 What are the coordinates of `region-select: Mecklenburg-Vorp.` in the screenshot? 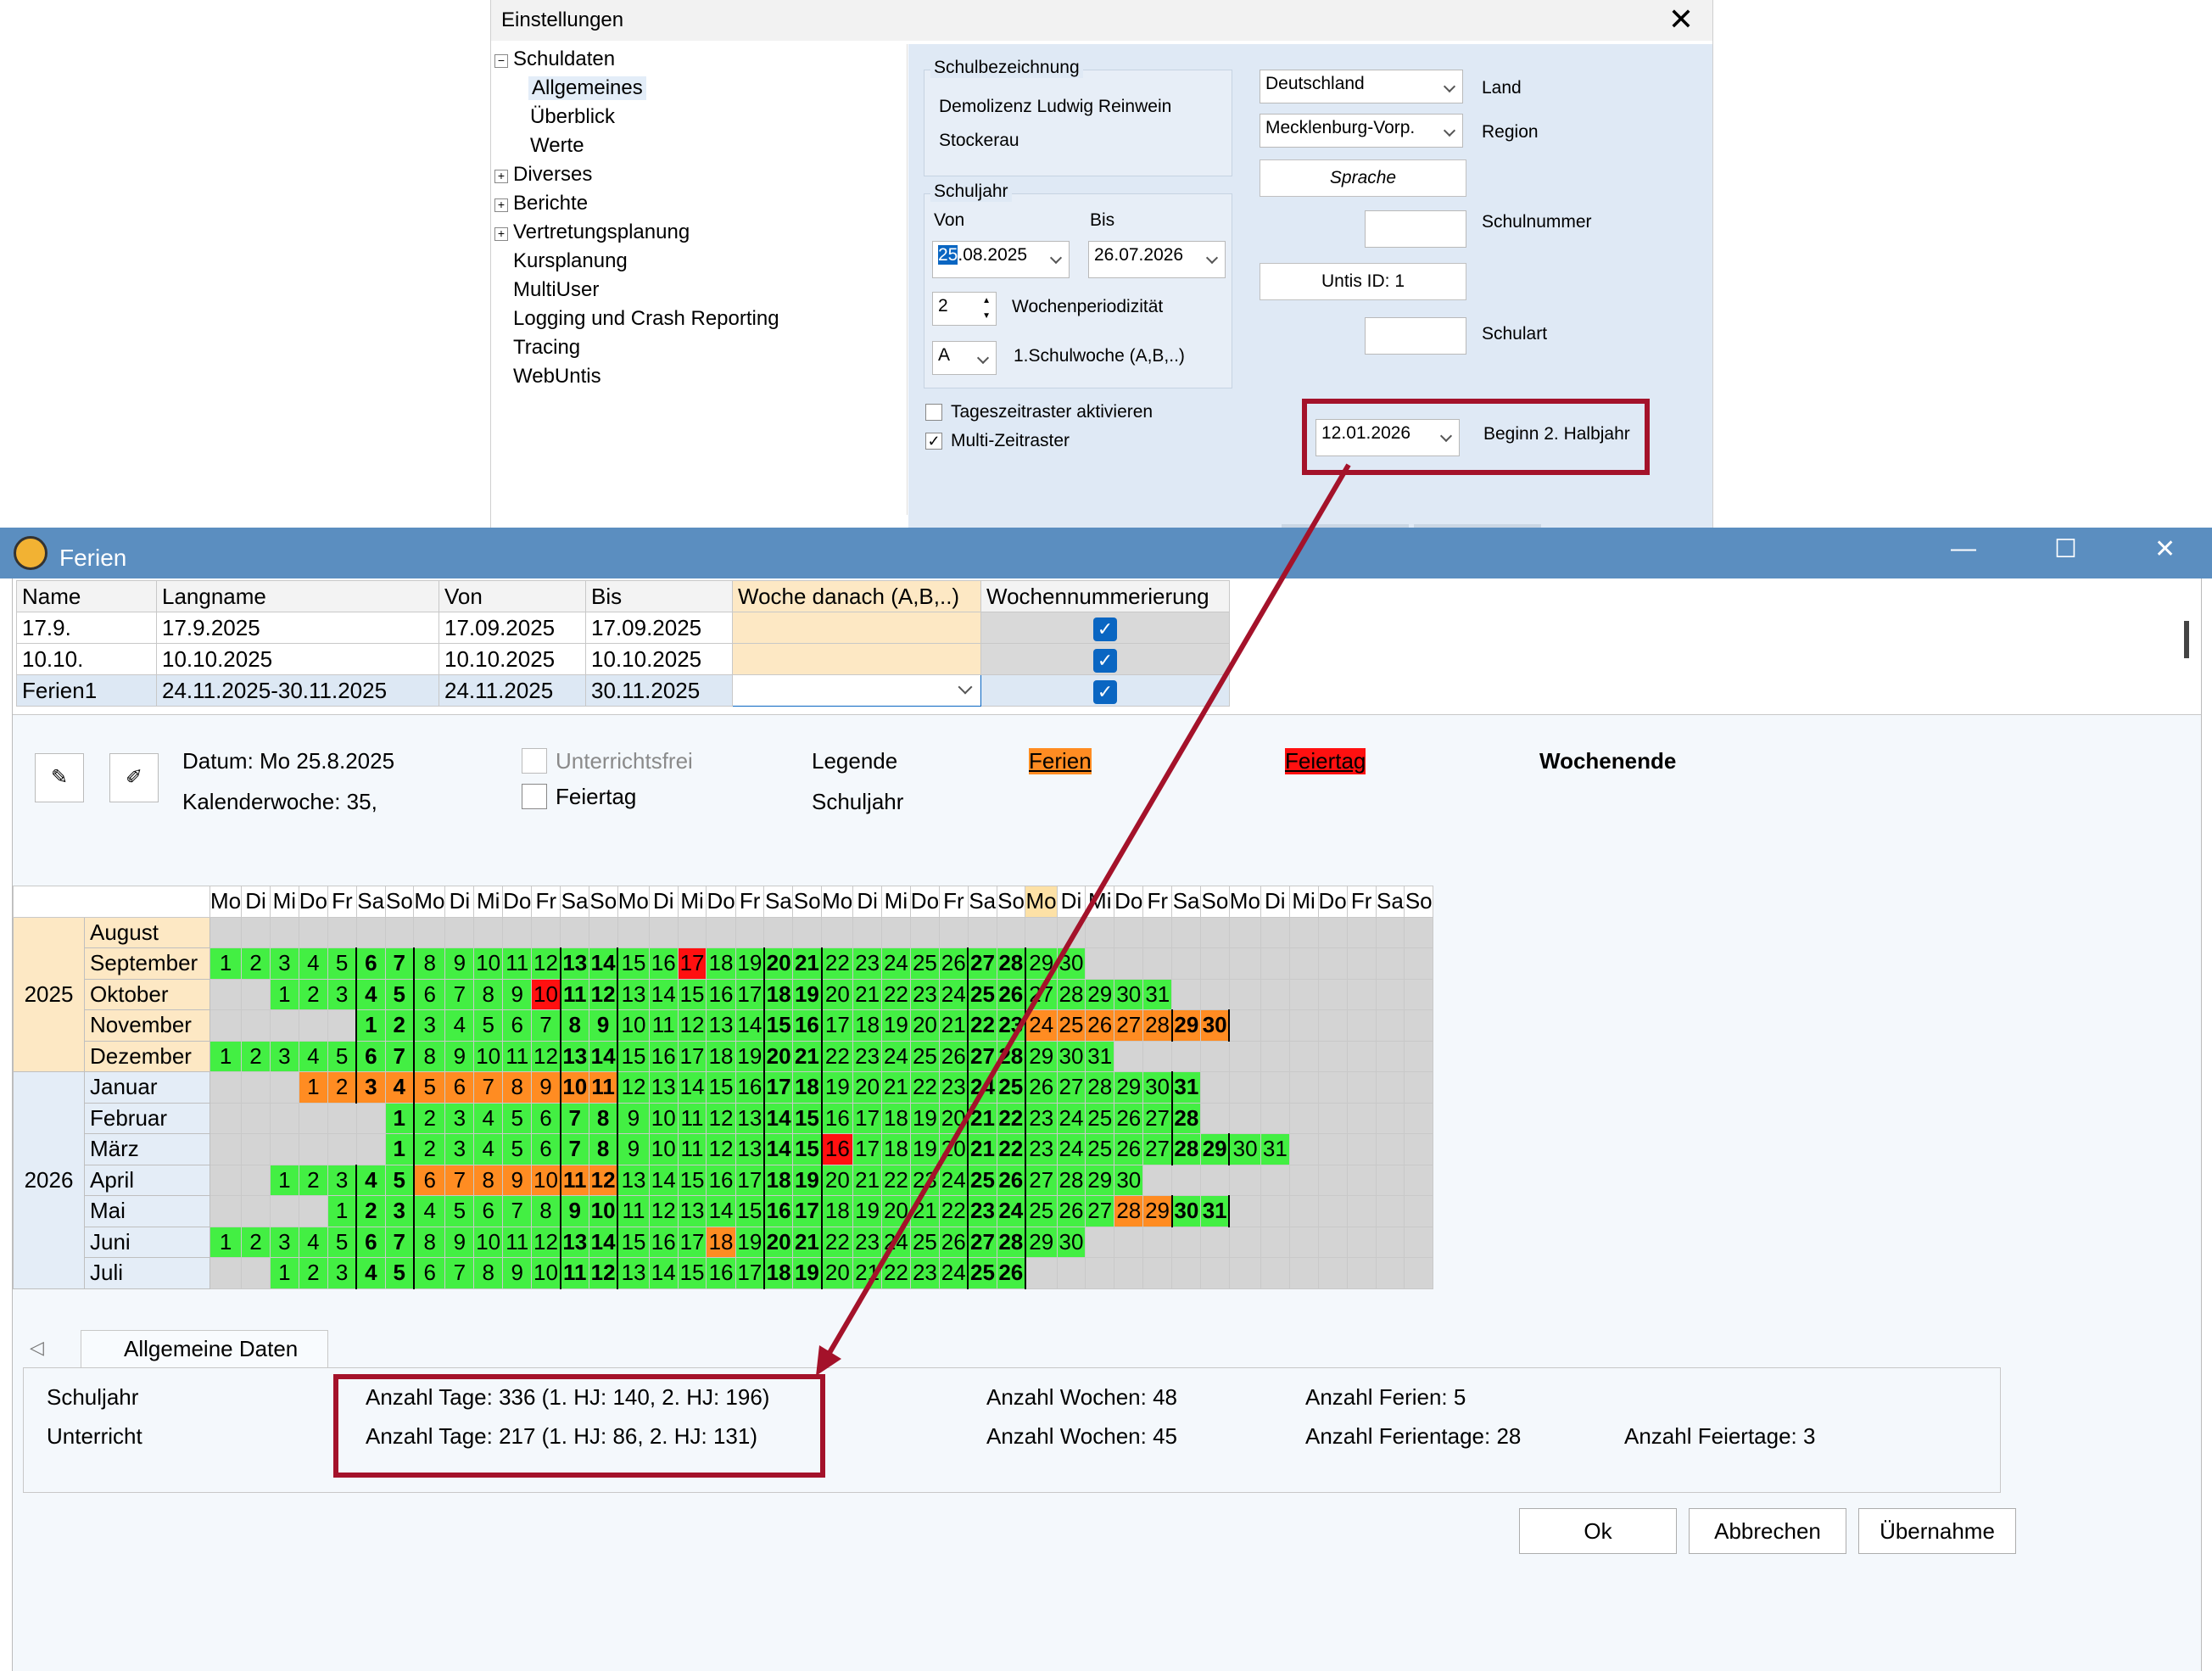 It's located at (1362, 131).